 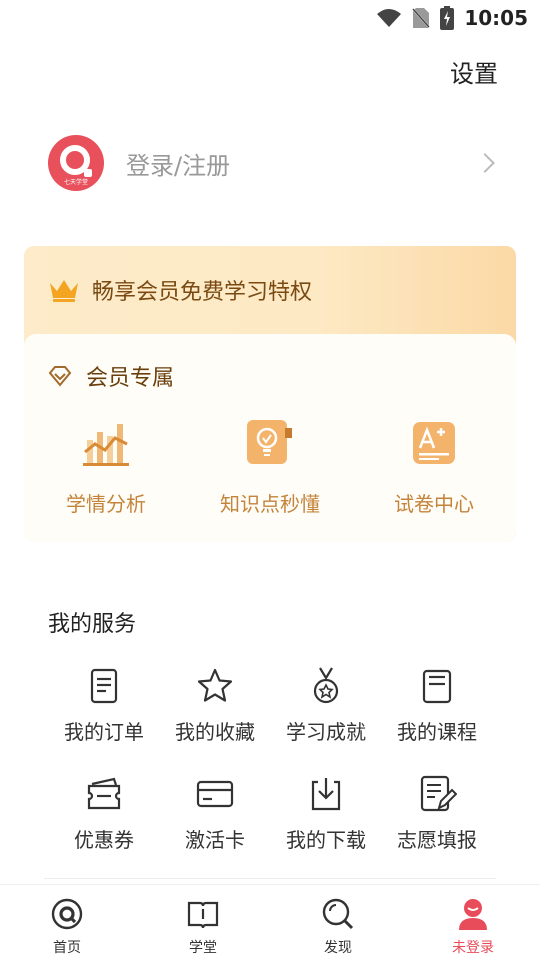 I want to click on coupon-icon, so click(x=104, y=793).